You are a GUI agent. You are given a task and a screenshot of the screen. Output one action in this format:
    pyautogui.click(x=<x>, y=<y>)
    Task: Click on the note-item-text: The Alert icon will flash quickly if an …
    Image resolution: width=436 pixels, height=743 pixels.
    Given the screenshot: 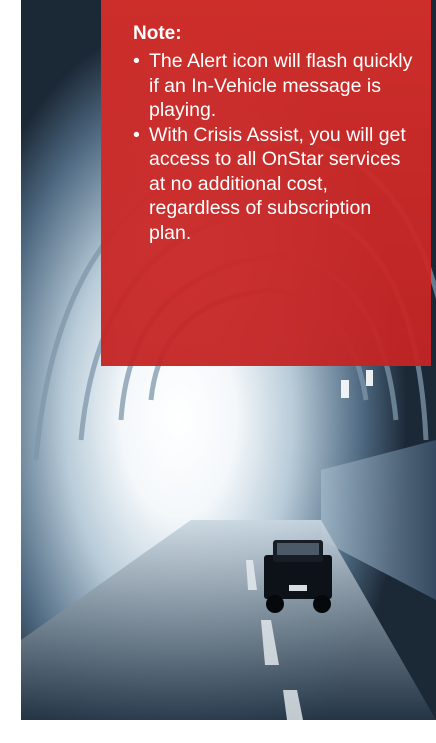 What is the action you would take?
    pyautogui.click(x=281, y=85)
    